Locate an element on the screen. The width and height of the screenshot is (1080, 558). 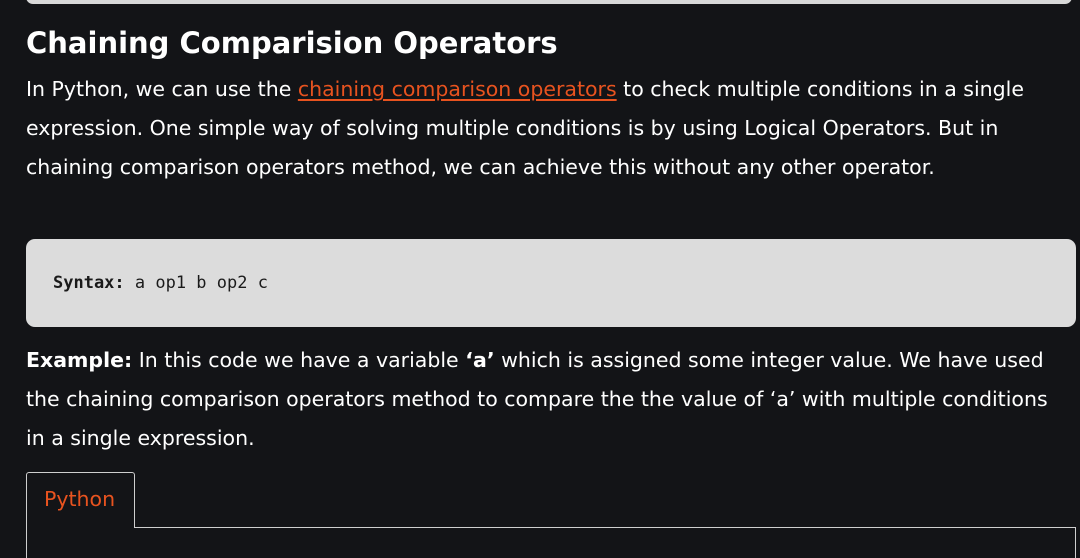
example-variable: ‘a’ is located at coordinates (480, 360).